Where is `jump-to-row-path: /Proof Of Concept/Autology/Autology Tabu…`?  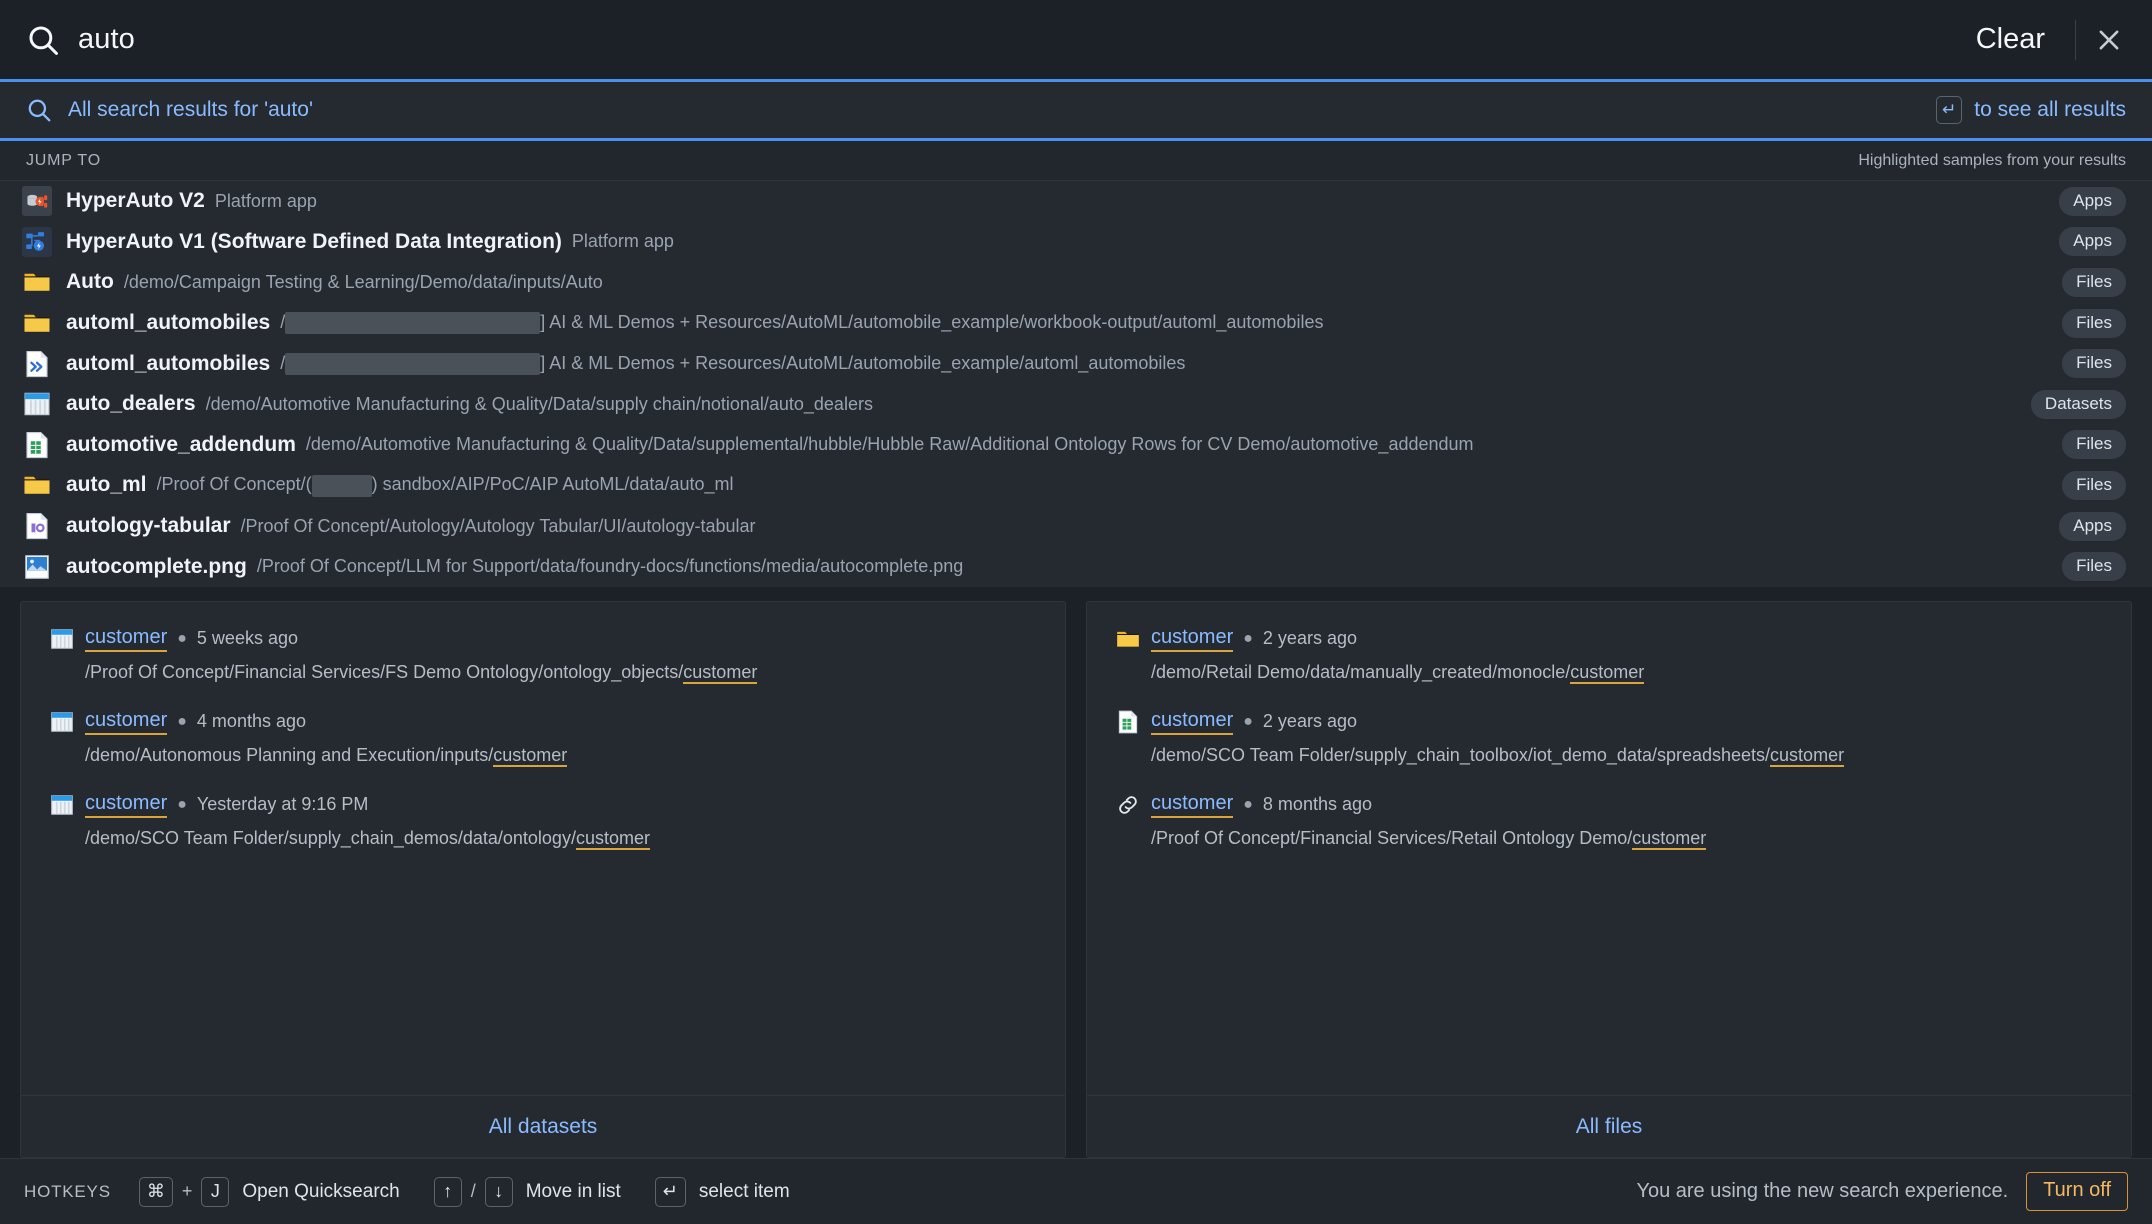
jump-to-row-path: /Proof Of Concept/Autology/Autology Tabu… is located at coordinates (498, 525).